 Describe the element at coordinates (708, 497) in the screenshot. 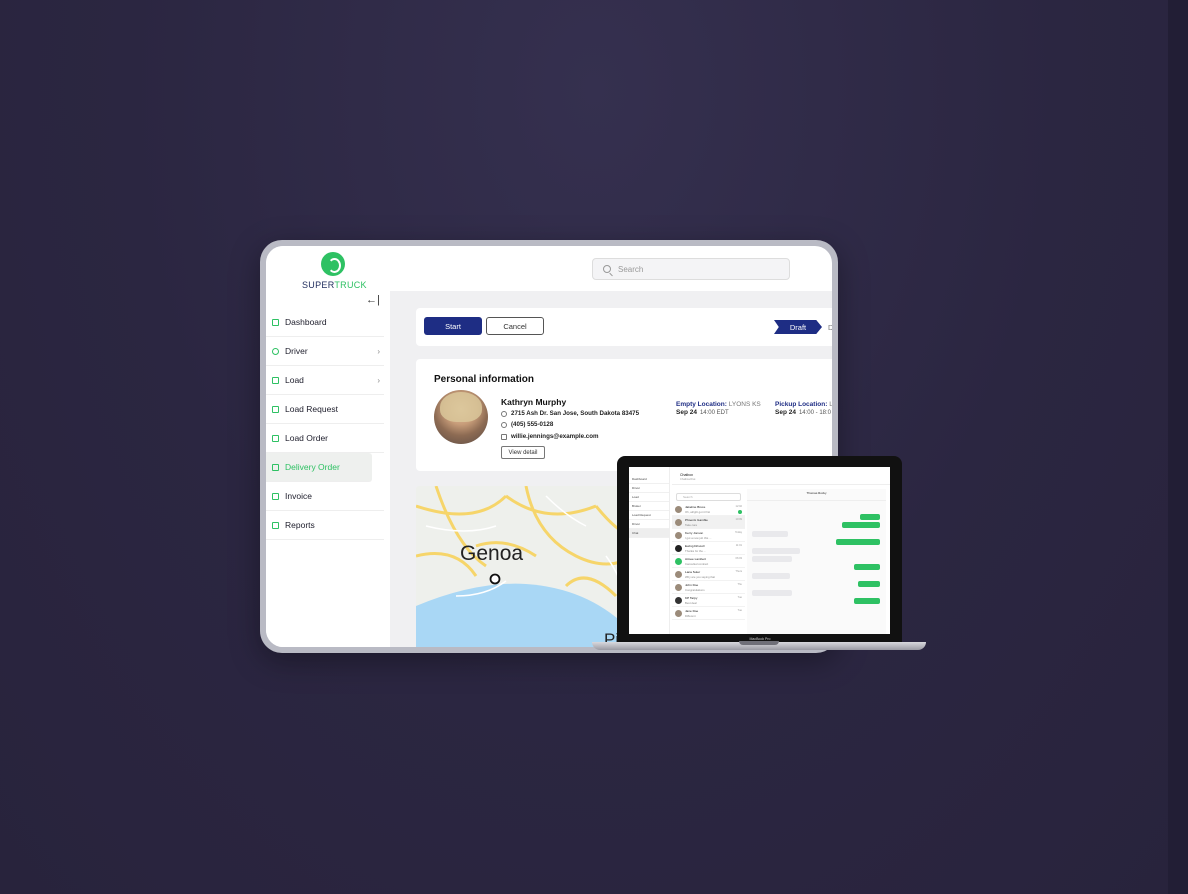

I see `laptop-search-input: Search` at that location.